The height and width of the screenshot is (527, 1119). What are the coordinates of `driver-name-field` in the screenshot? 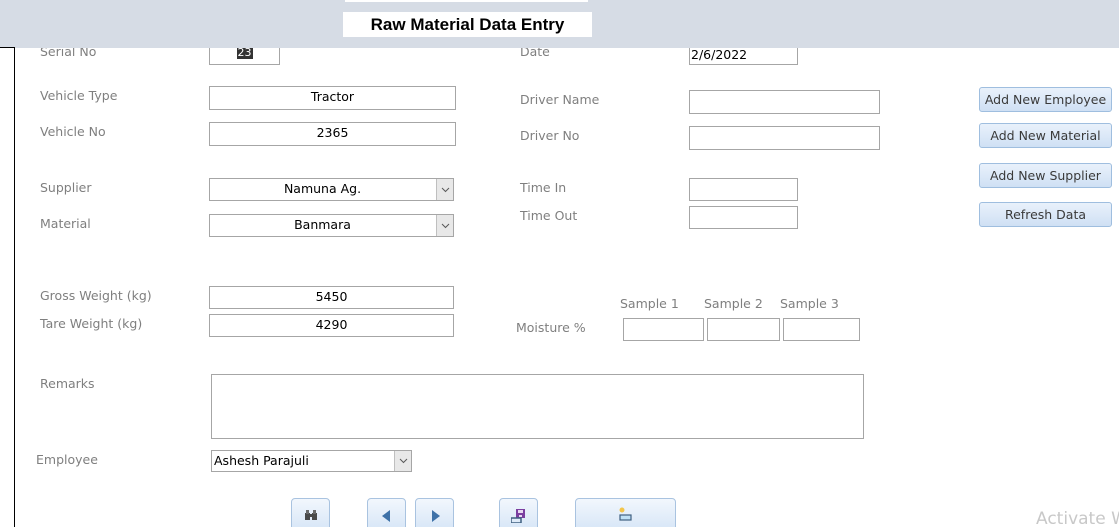 It's located at (784, 102).